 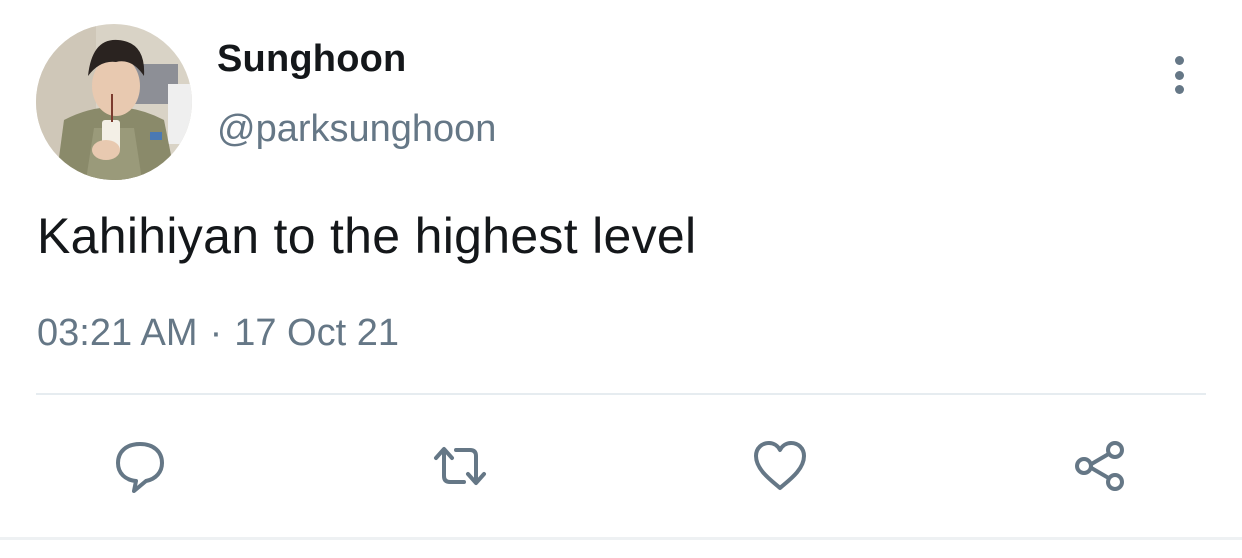 I want to click on share-button, so click(x=1100, y=466).